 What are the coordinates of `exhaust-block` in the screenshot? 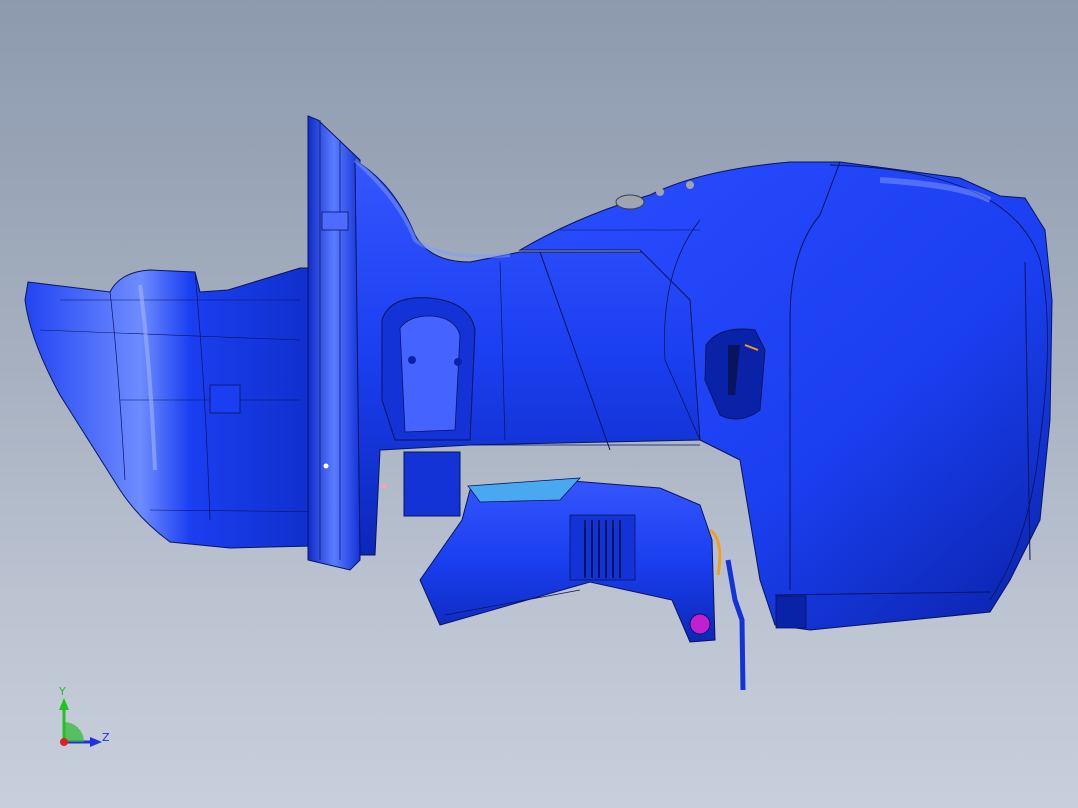 It's located at (432, 484).